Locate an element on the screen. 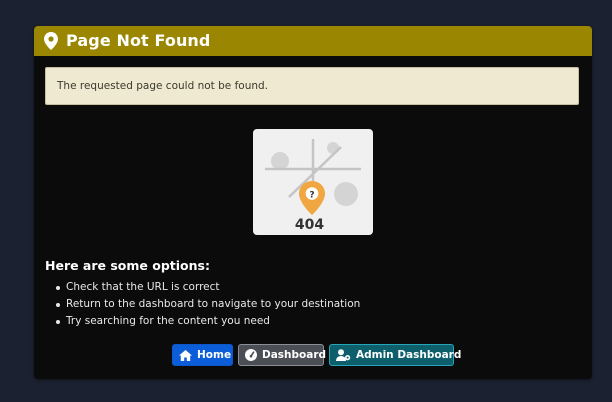 This screenshot has width=612, height=402. card-header: Page Not Found is located at coordinates (313, 41).